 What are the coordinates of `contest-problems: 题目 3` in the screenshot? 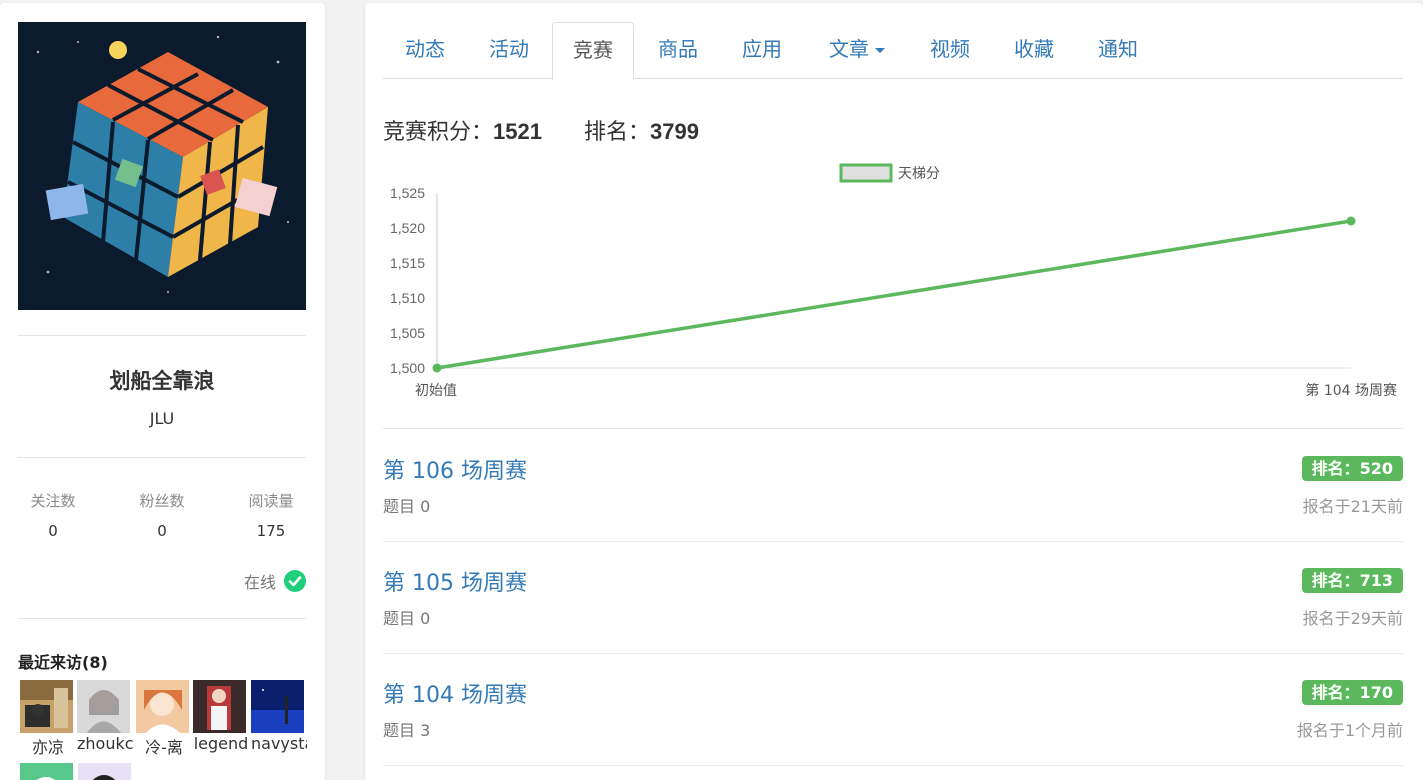 It's located at (407, 730).